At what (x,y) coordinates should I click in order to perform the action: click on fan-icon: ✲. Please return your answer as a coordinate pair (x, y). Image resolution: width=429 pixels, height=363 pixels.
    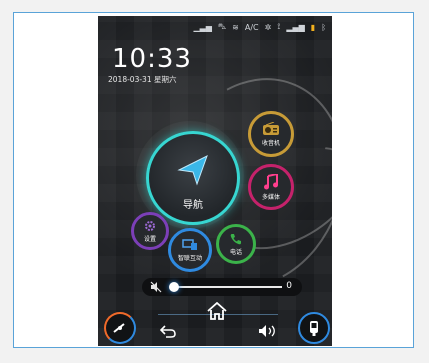
    Looking at the image, I should click on (268, 27).